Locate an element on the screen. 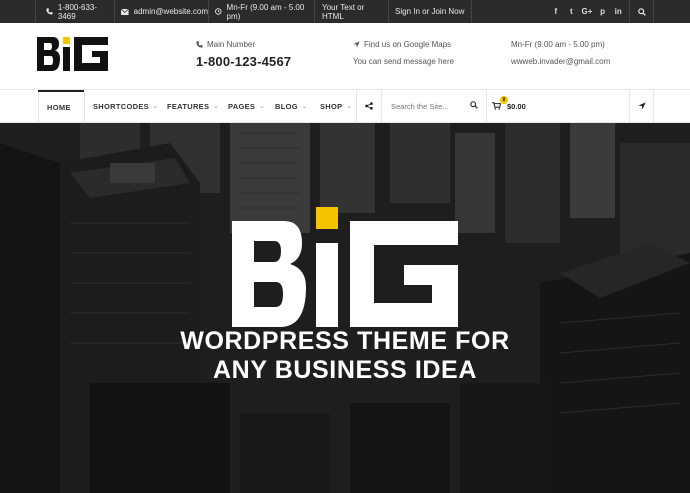 Image resolution: width=690 pixels, height=493 pixels. share-button is located at coordinates (368, 106).